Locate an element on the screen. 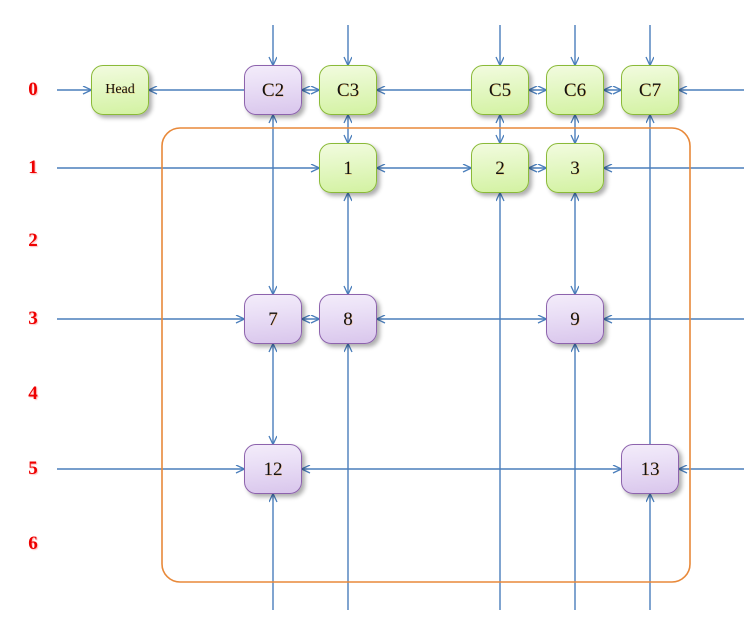  node-2: 2 is located at coordinates (500, 168).